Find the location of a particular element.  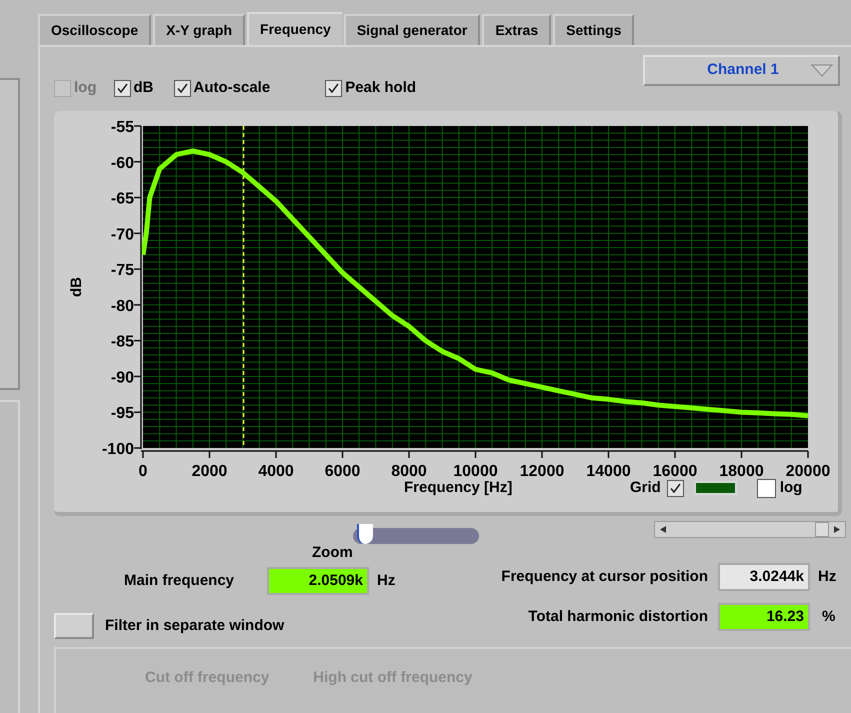

checkbox-label: Grid is located at coordinates (645, 488).